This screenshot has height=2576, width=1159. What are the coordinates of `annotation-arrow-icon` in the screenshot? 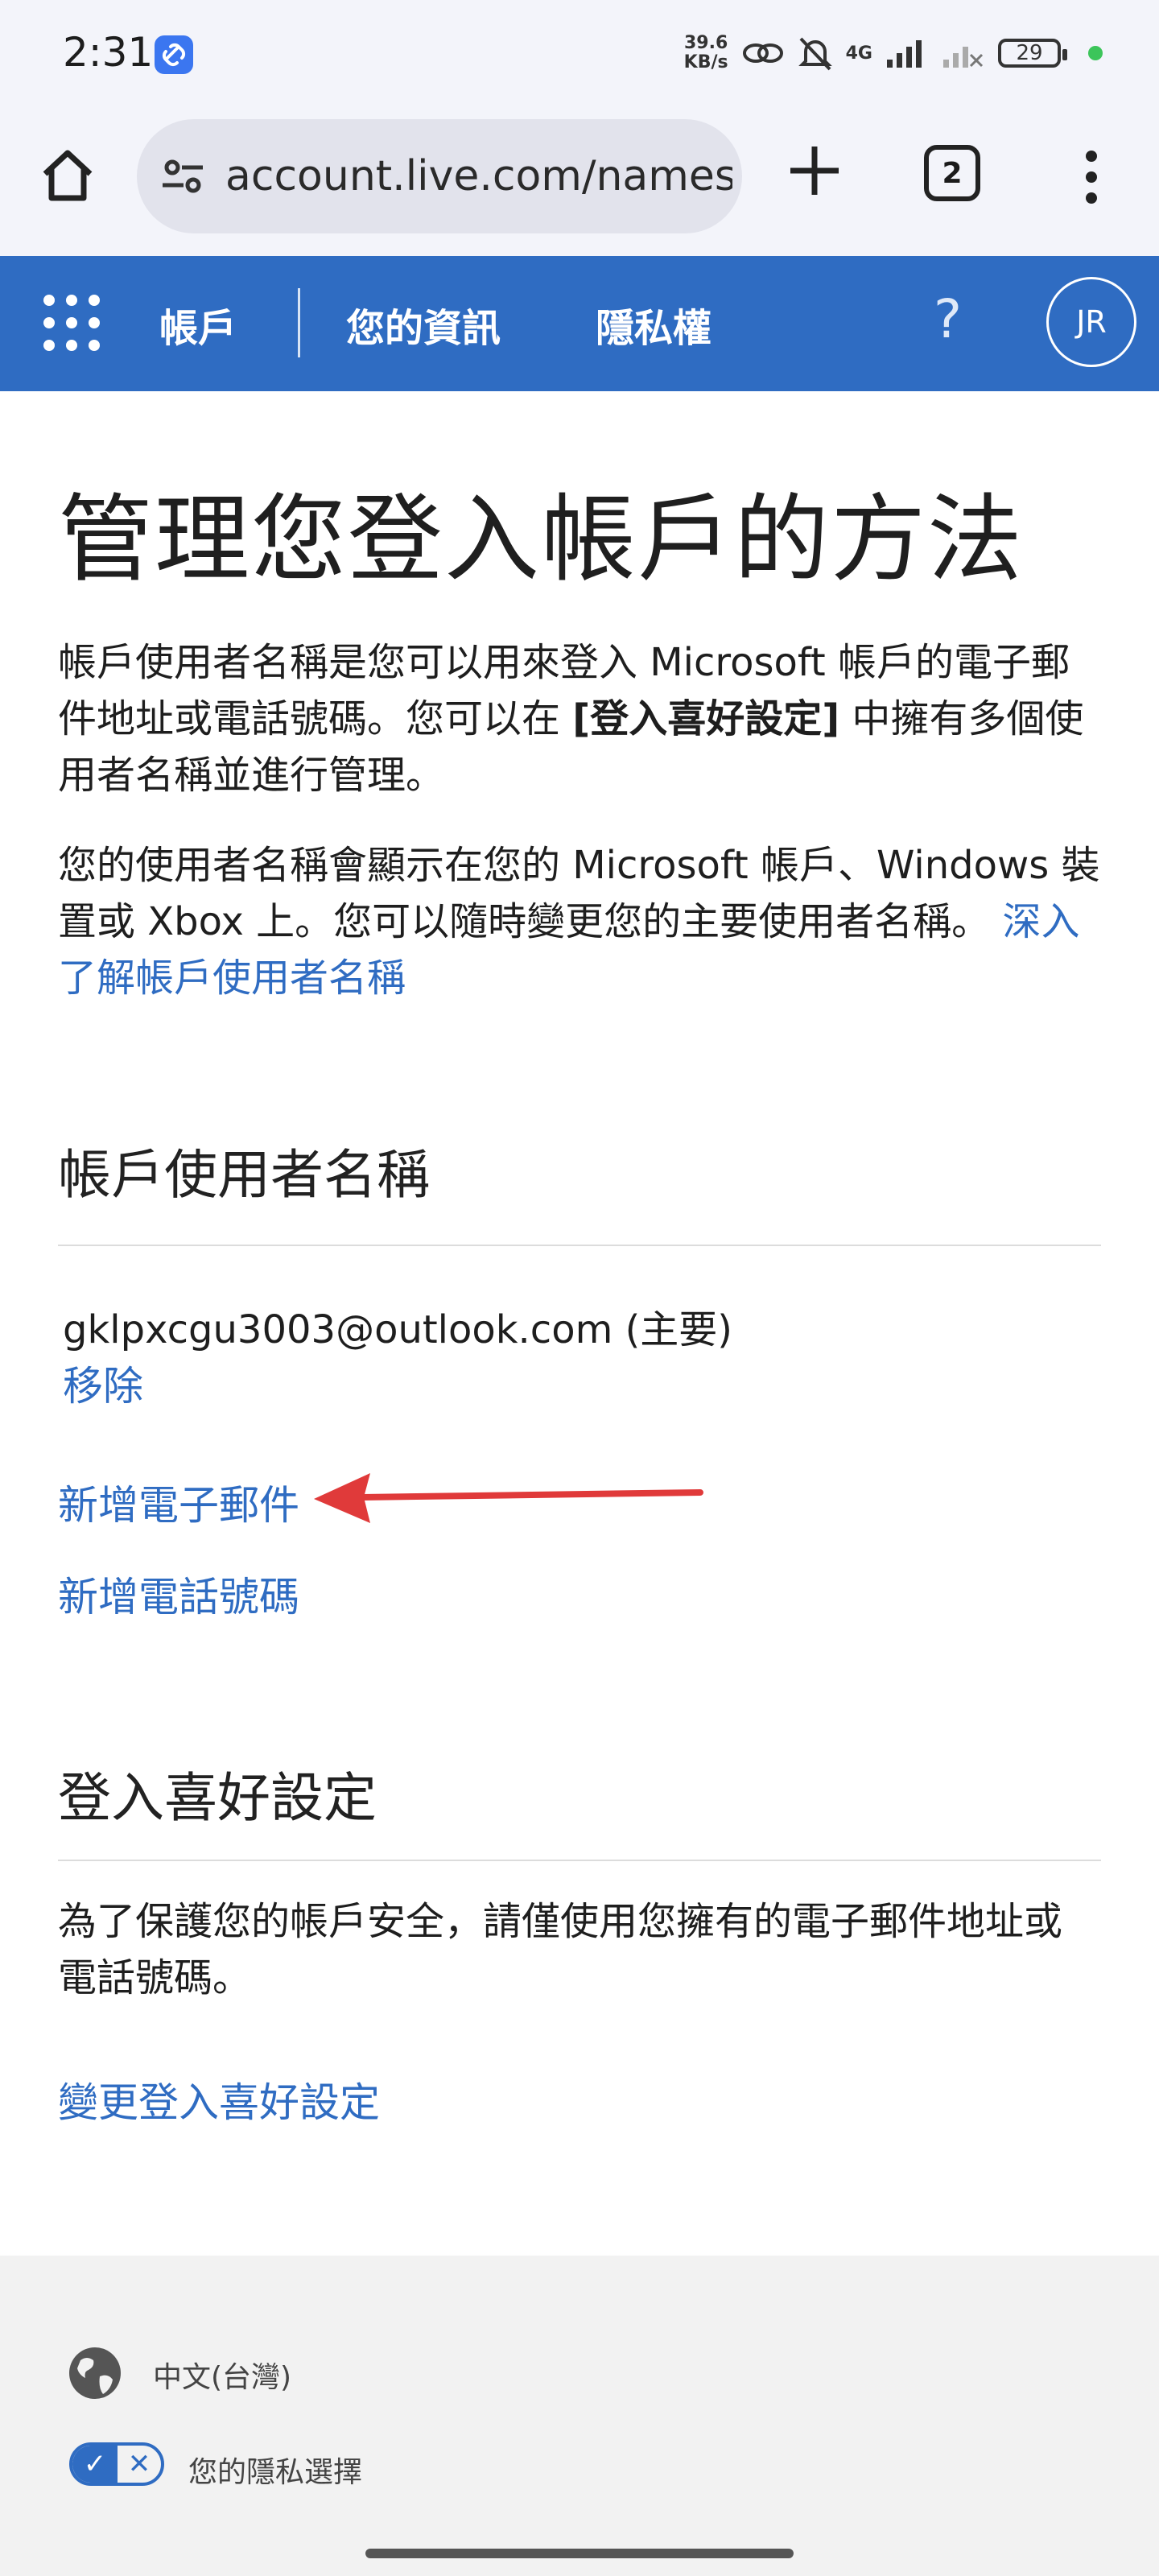 It's located at (508, 1498).